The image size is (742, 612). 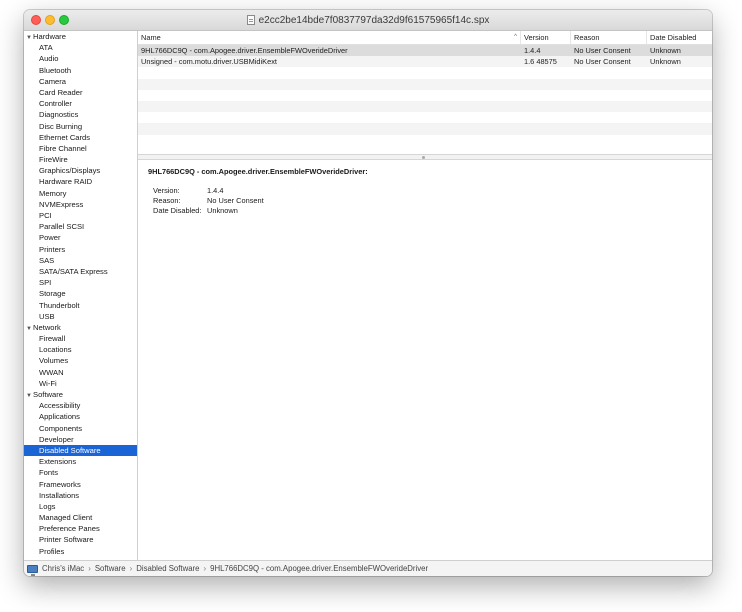 I want to click on detail-field-key: Version:, so click(x=166, y=190).